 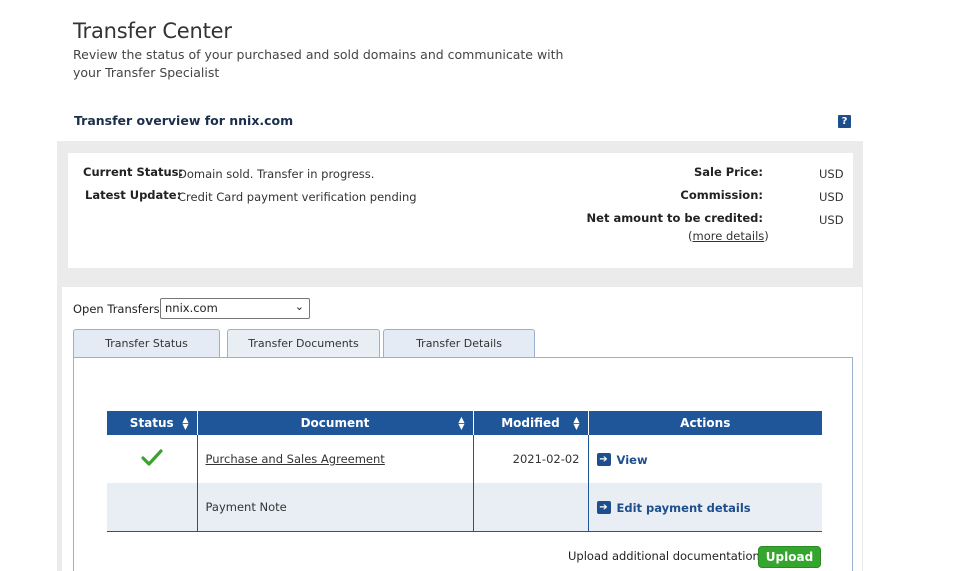 I want to click on modified-cell, so click(x=531, y=507).